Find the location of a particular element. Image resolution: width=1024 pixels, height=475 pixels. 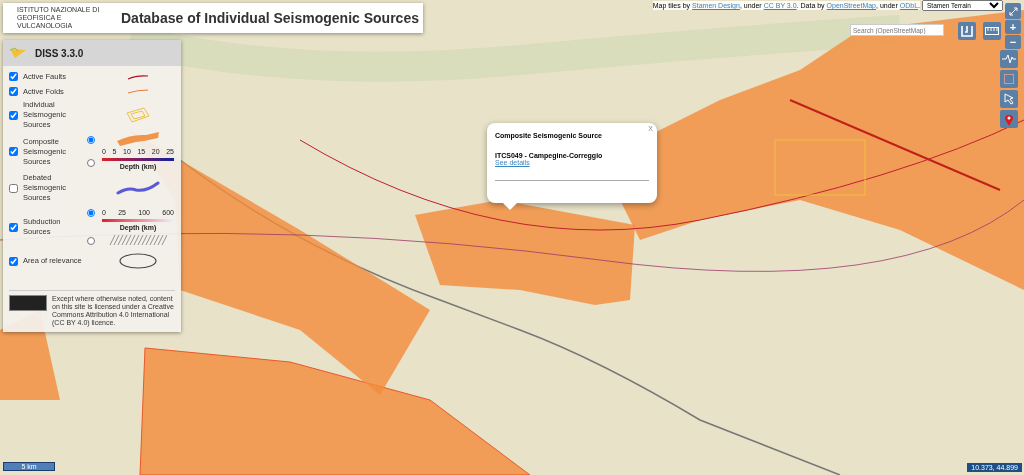

hatched-lines-icon is located at coordinates (138, 239).